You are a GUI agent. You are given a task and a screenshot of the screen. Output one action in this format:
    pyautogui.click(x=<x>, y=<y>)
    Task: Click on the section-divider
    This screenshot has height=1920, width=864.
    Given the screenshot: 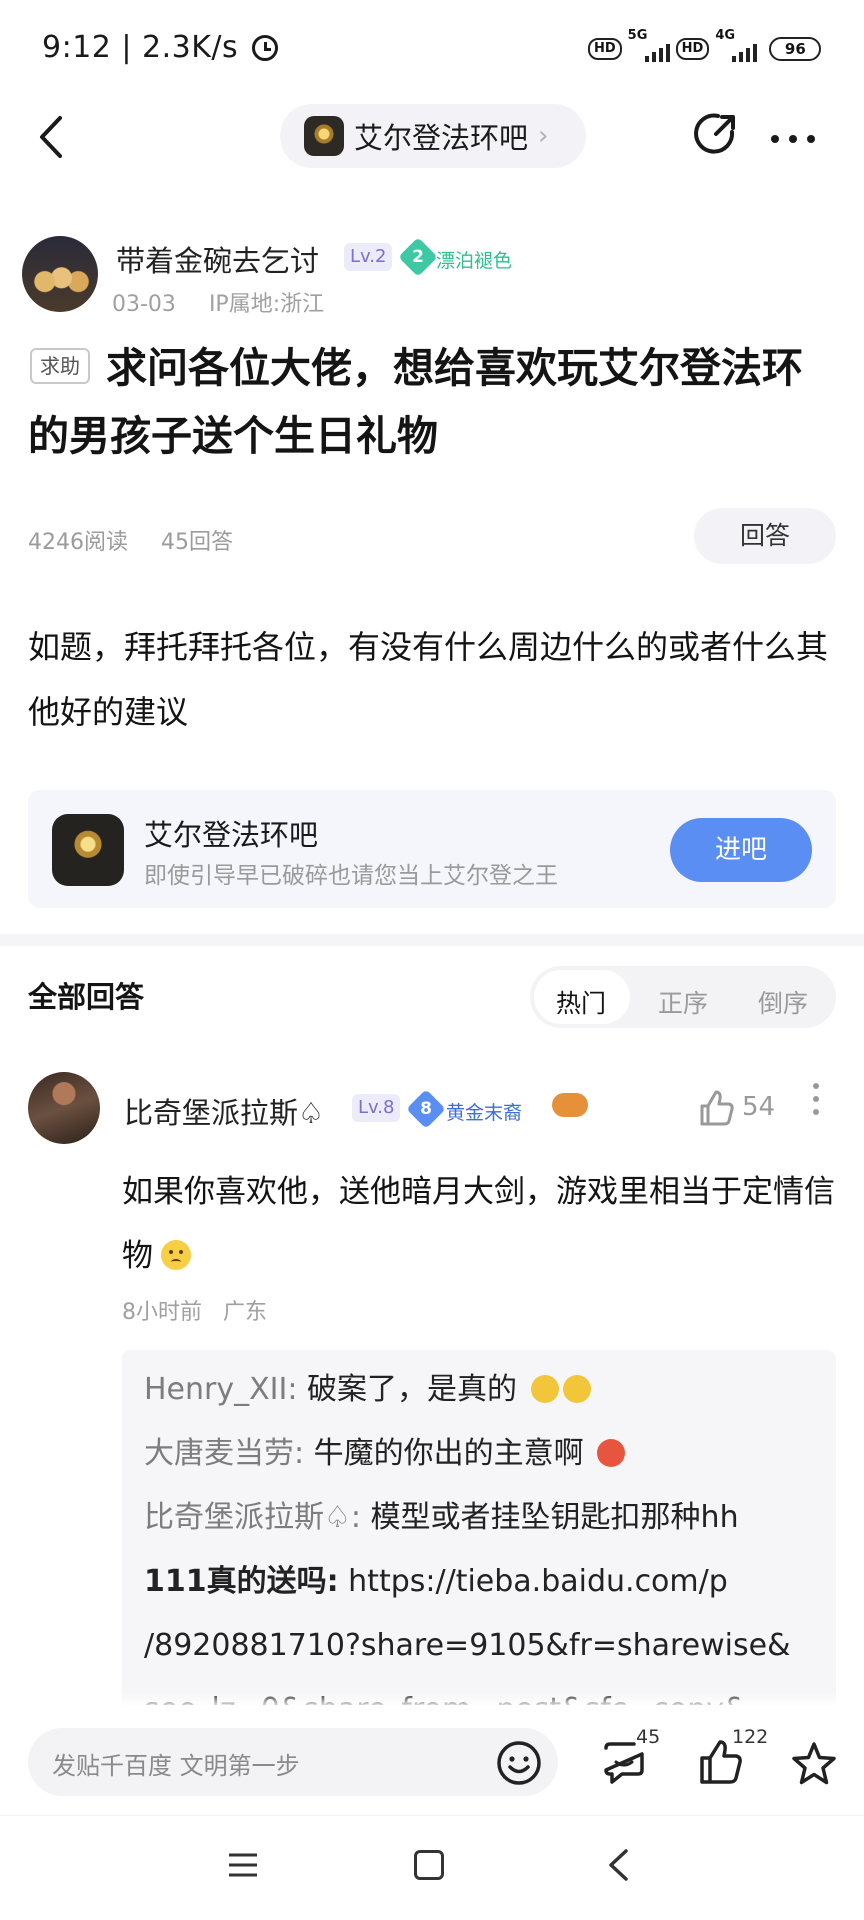 What is the action you would take?
    pyautogui.click(x=432, y=940)
    